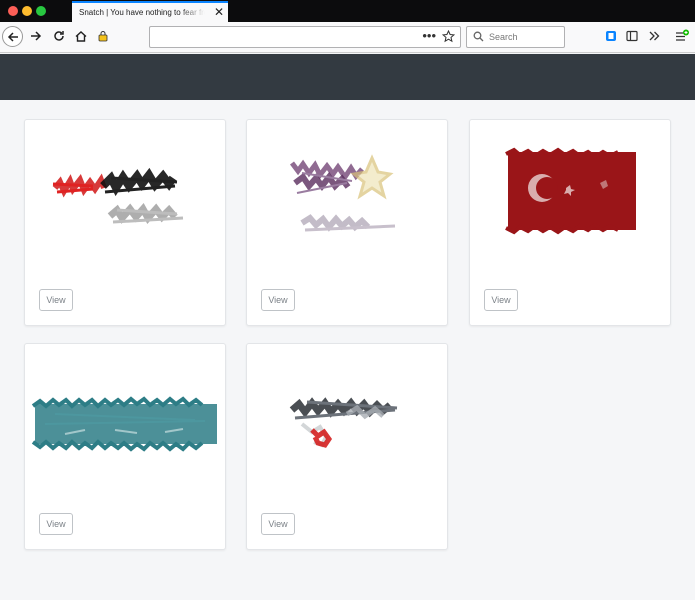 This screenshot has width=695, height=600. I want to click on home-button, so click(81, 36).